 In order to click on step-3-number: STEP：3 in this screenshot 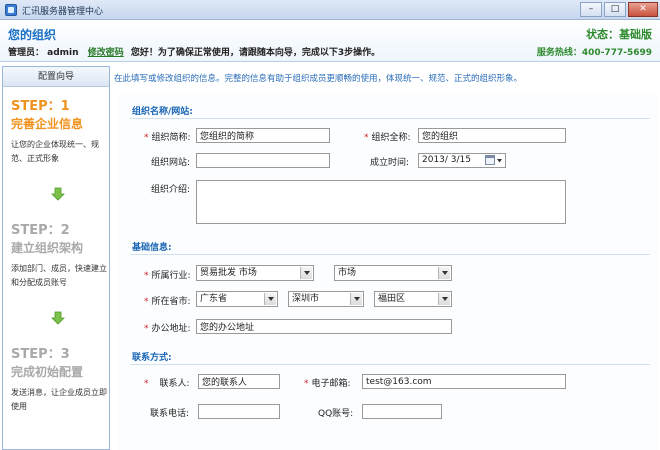, I will do `click(40, 354)`.